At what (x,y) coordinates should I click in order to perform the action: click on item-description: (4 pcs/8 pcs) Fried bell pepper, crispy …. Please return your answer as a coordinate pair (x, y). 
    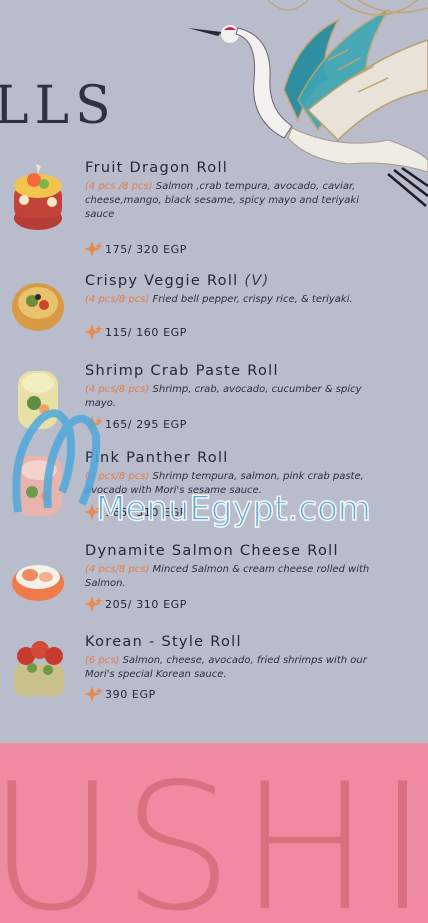
    Looking at the image, I should click on (219, 299).